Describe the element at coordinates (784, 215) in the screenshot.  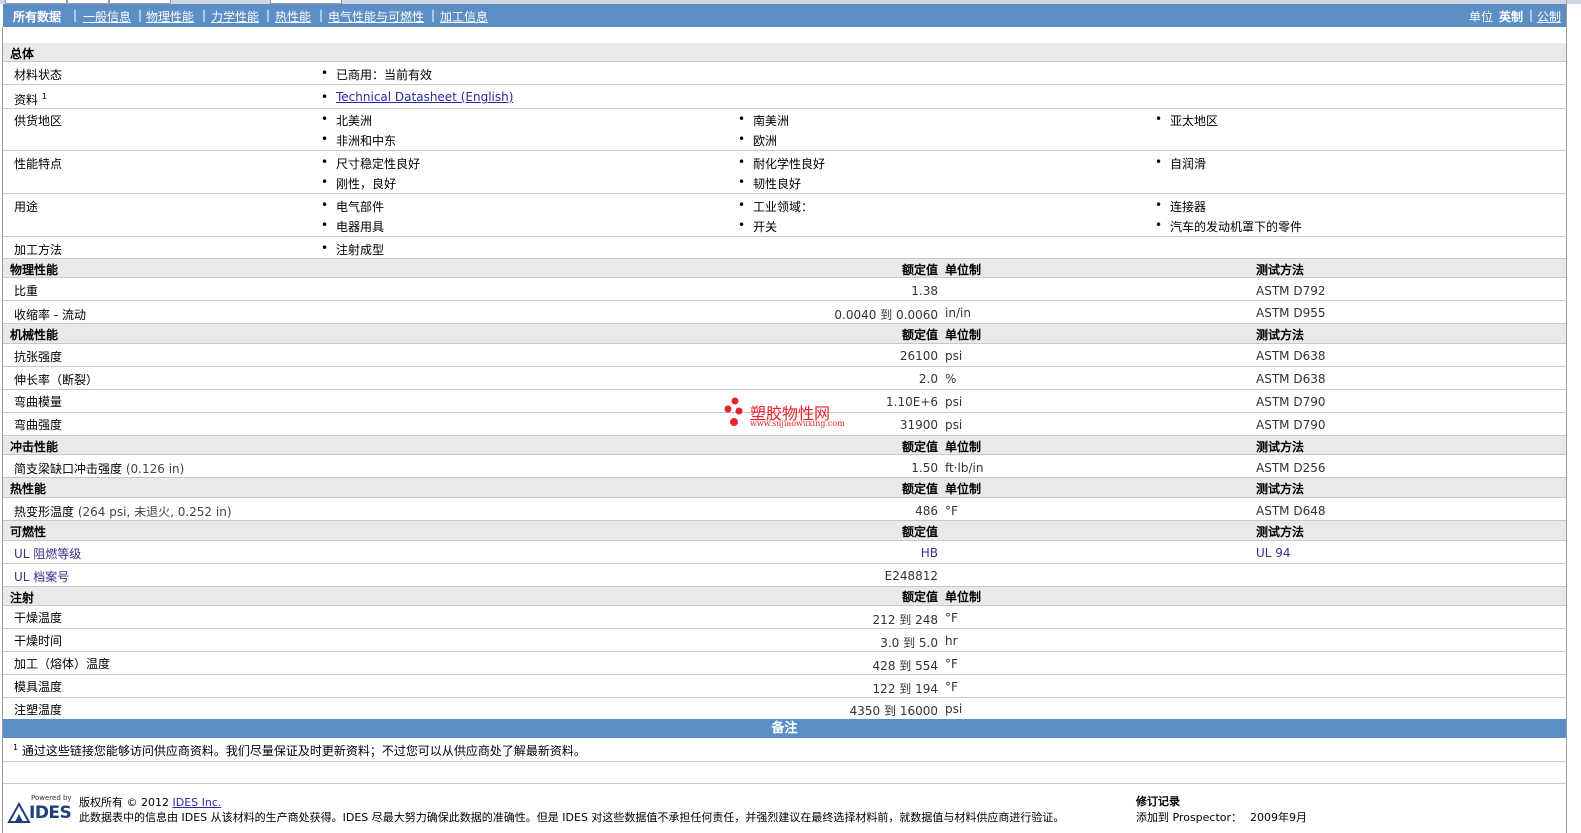
I see `row-uses: 用途 电气部件 工业领域： 连接器 电器用具 开关 汽车的发动机罩下的零件` at that location.